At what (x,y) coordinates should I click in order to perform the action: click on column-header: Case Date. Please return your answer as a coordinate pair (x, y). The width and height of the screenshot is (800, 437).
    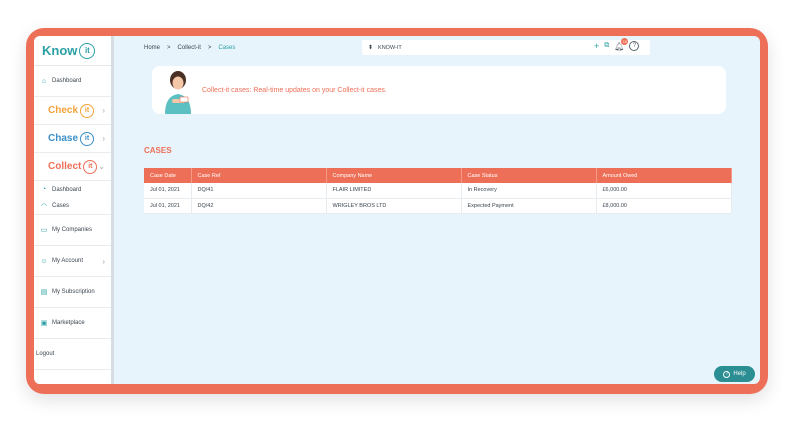
    Looking at the image, I should click on (168, 175).